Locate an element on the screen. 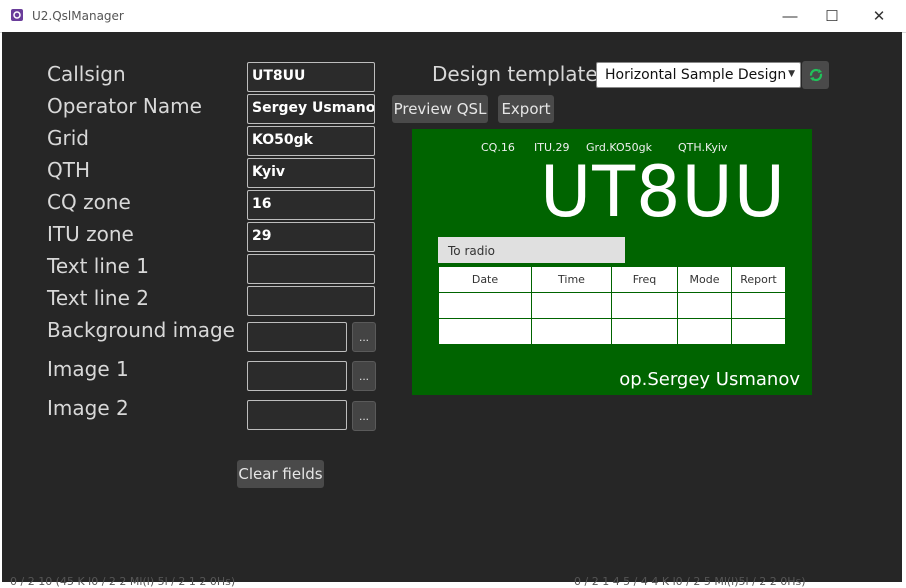 The width and height of the screenshot is (906, 588). callsign-input: UT8UU is located at coordinates (311, 77).